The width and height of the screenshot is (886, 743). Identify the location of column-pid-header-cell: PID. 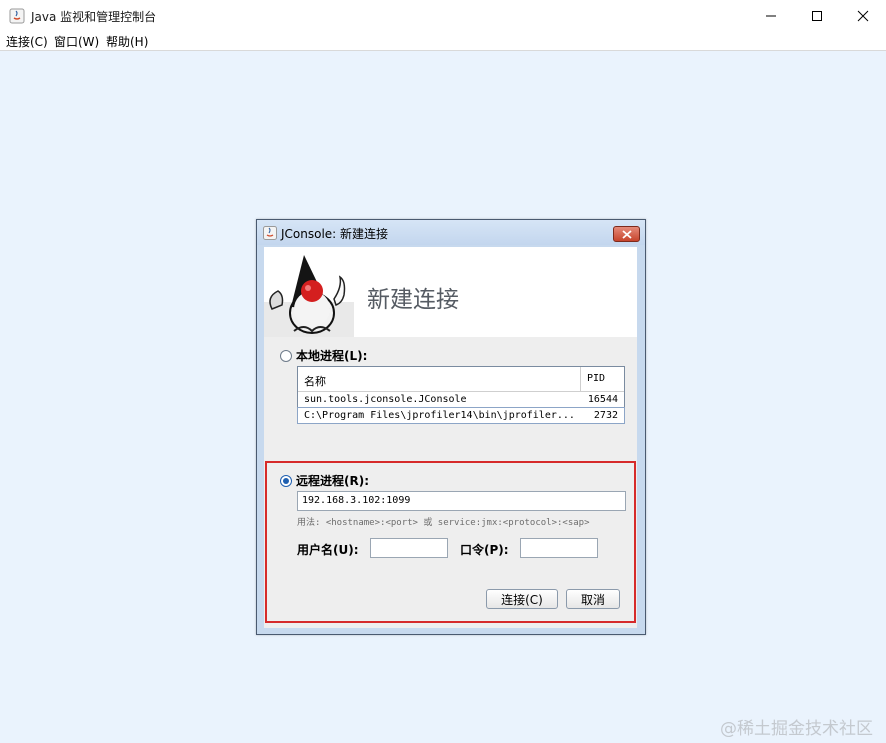
(602, 379).